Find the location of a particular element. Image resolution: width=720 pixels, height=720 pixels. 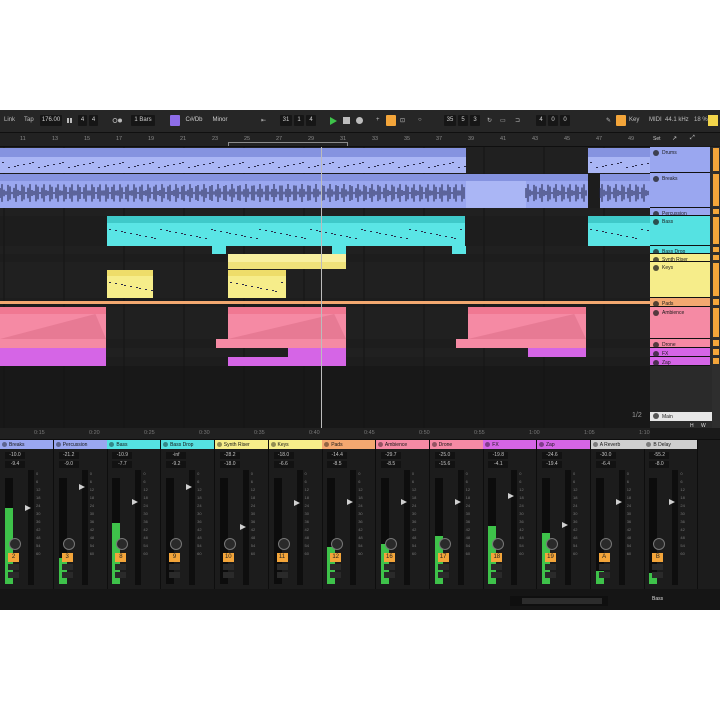

tempo-field: 176.00 is located at coordinates (51, 120).